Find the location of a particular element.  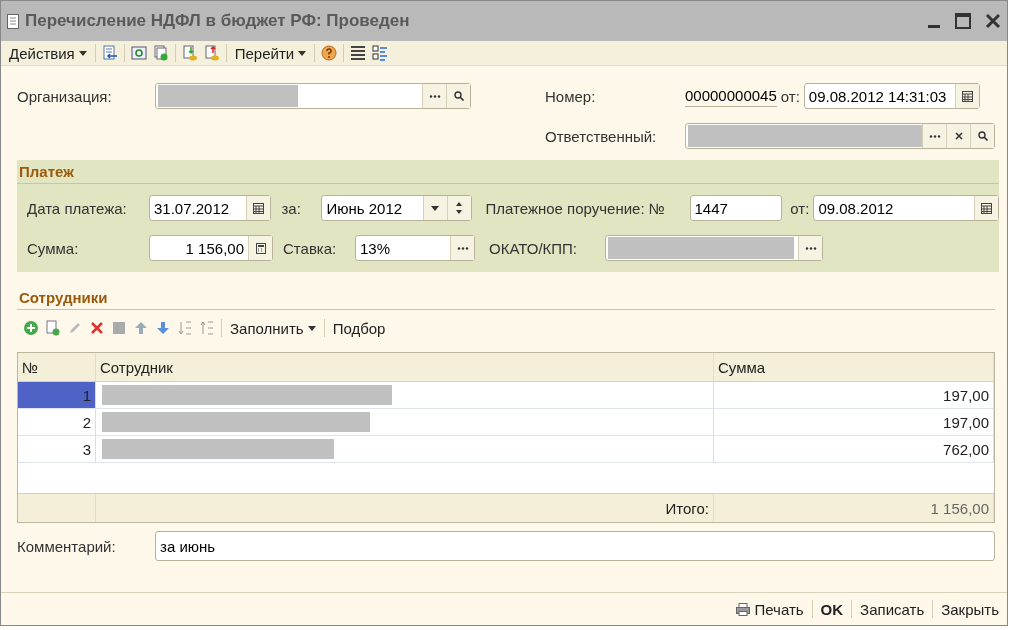

total-label: Итого: is located at coordinates (405, 508).